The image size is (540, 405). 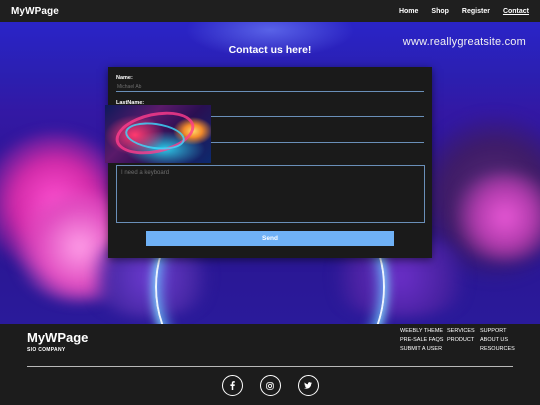 I want to click on footer-link-support: SUPPORT, so click(x=500, y=331).